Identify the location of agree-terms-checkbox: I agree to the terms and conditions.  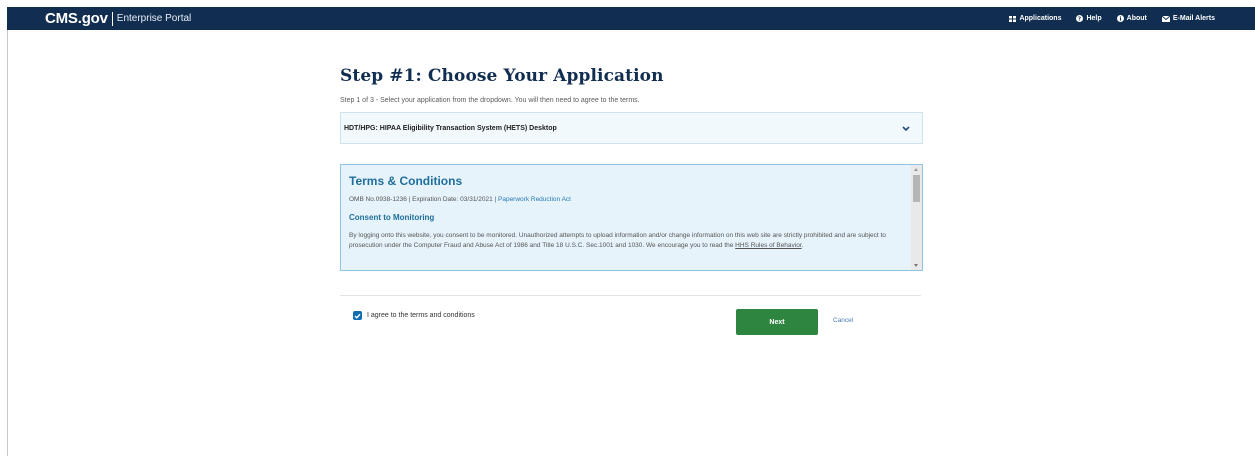
(414, 315).